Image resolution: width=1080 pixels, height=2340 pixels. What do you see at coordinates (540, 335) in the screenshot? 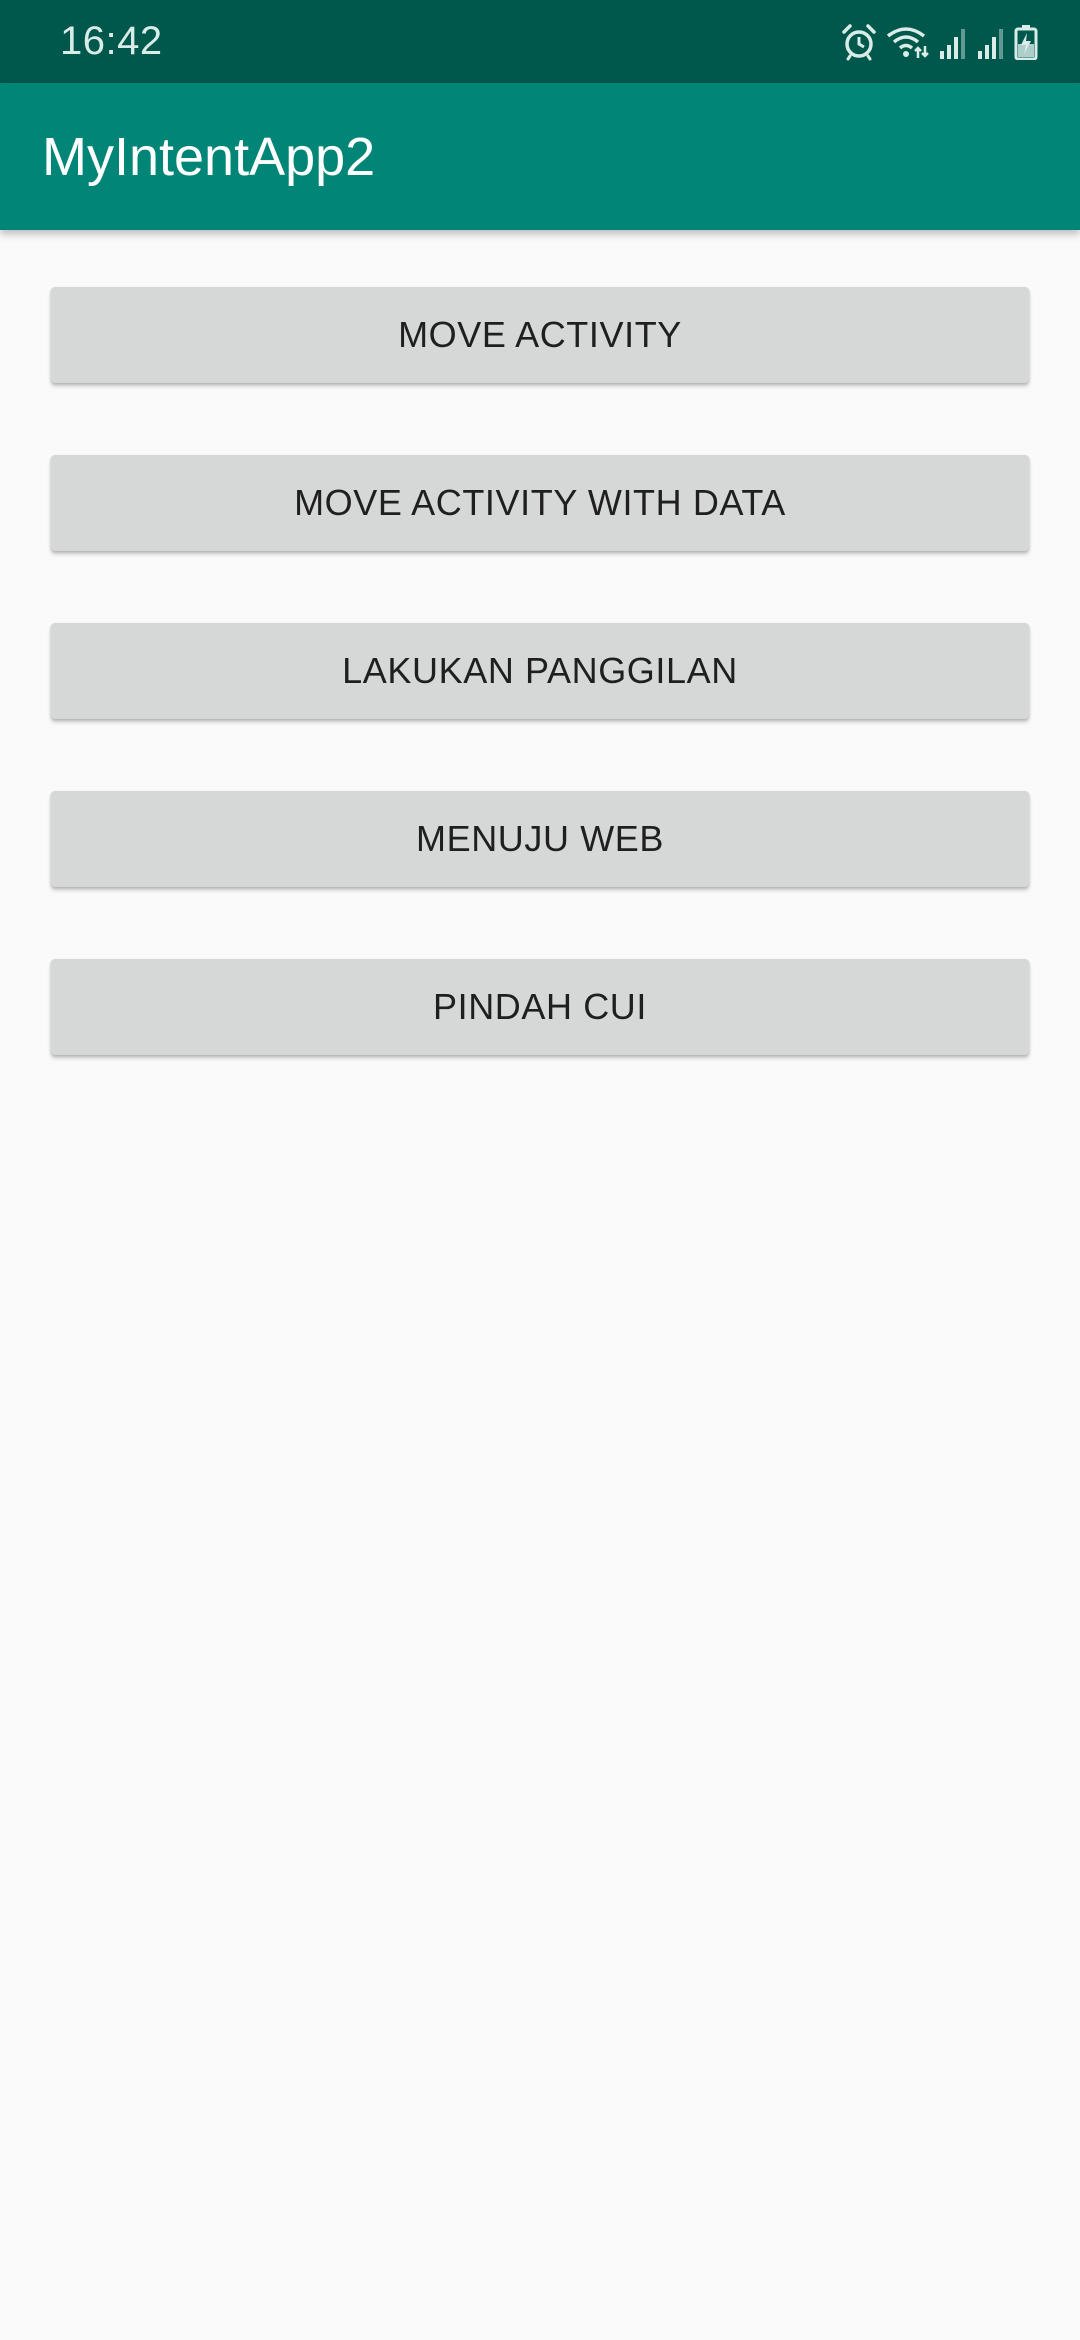
I see `move-activity-button: MOVE ACTIVITY` at bounding box center [540, 335].